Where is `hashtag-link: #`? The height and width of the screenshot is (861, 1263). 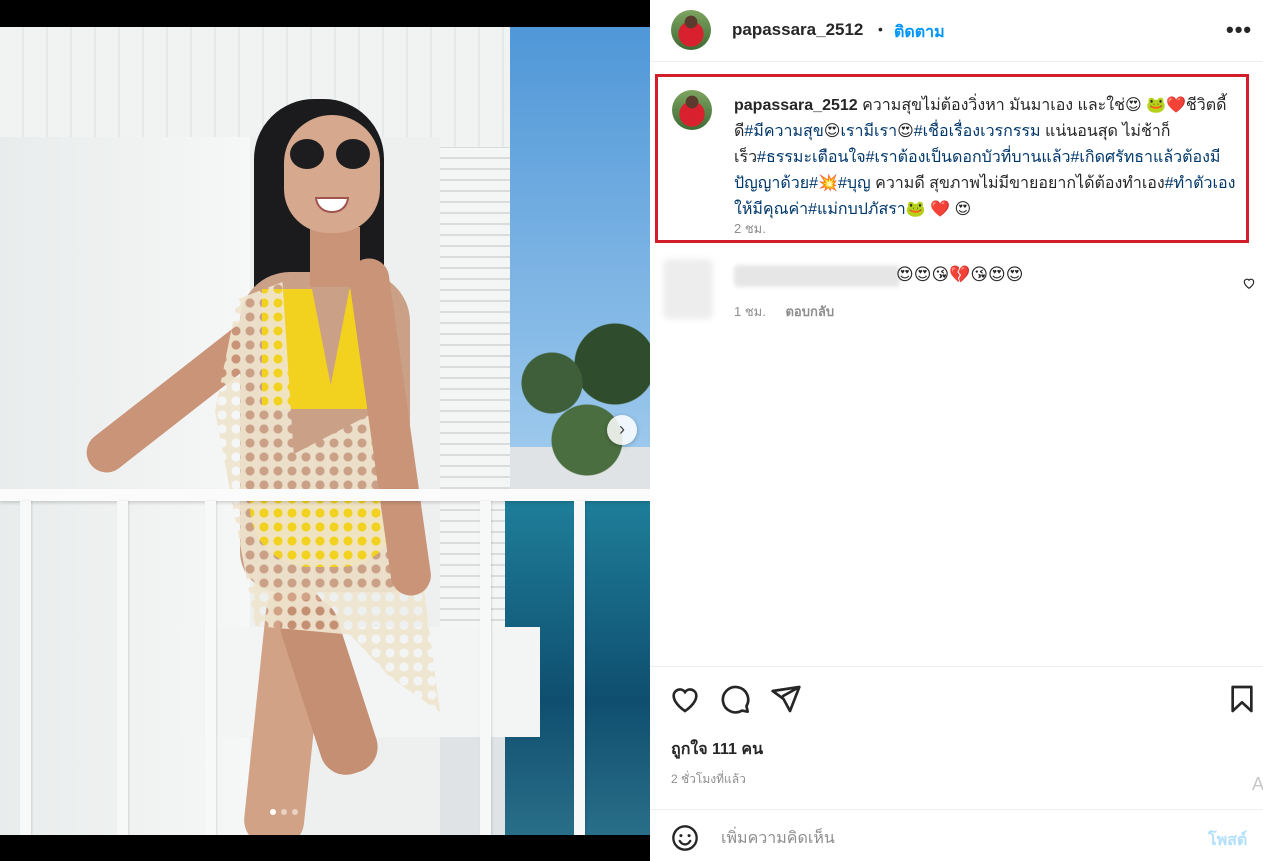 hashtag-link: # is located at coordinates (813, 183).